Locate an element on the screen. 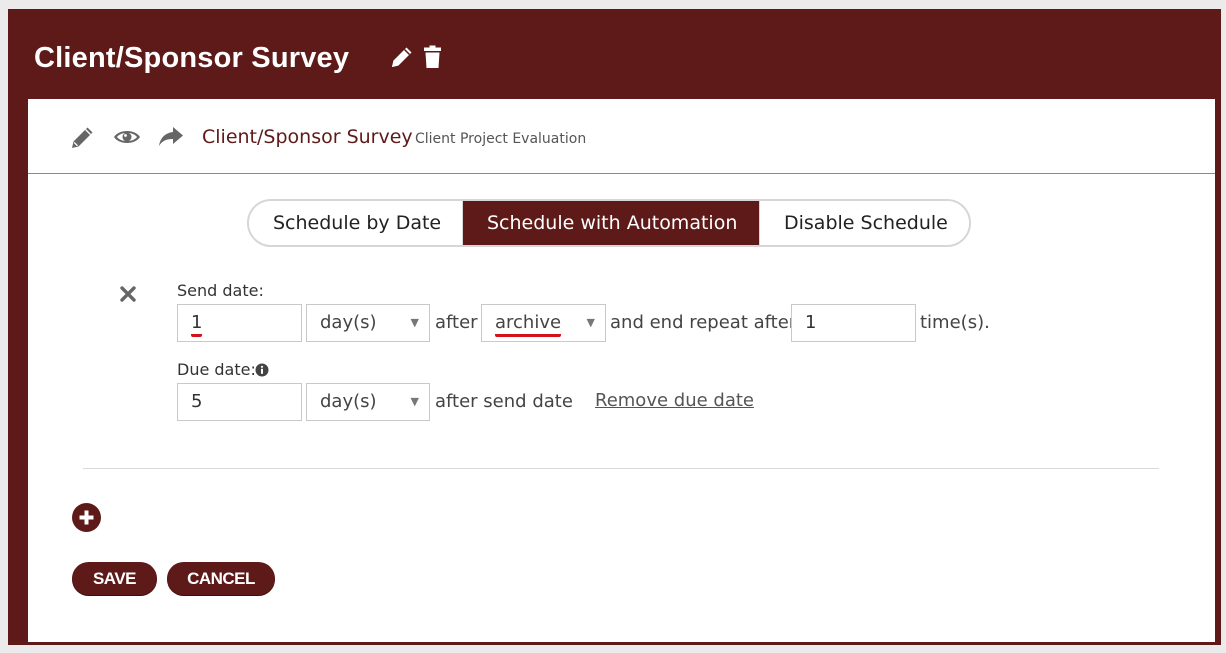 The image size is (1226, 653). due-amount-input: 5 is located at coordinates (239, 402).